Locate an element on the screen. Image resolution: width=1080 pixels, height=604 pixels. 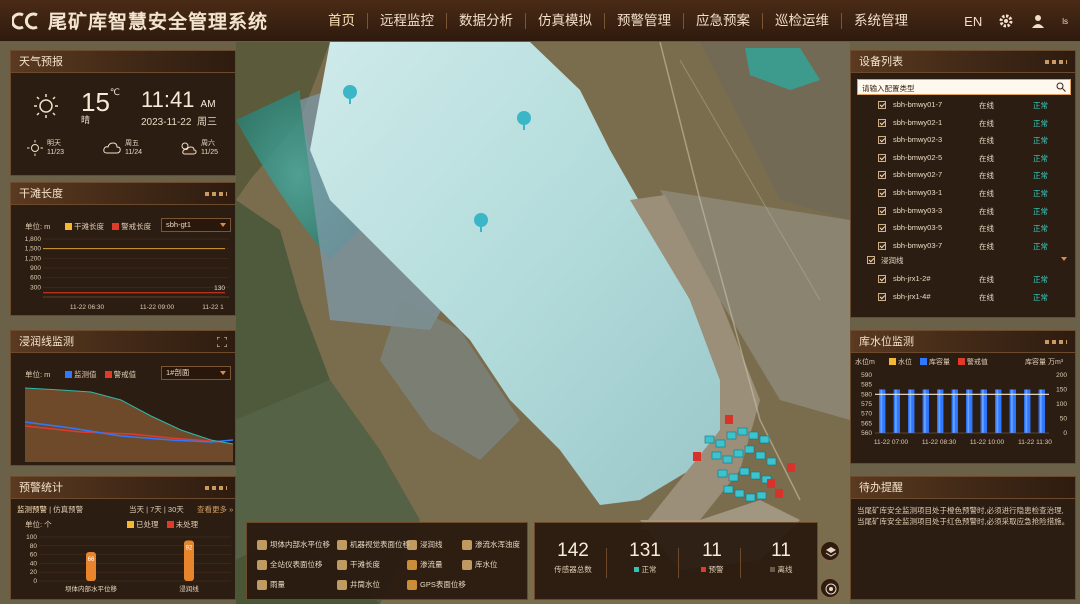
tab-monitor-alarm: 监测预警 is located at coordinates (32, 509).